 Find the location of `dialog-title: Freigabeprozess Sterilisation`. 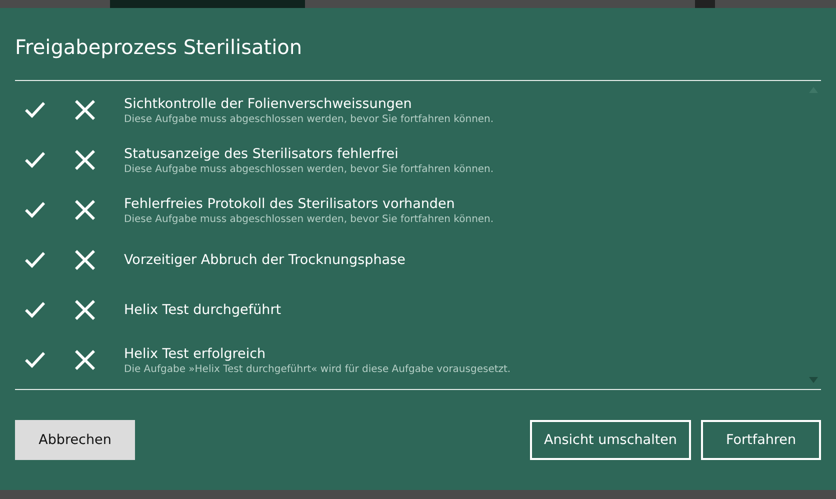

dialog-title: Freigabeprozess Sterilisation is located at coordinates (159, 47).